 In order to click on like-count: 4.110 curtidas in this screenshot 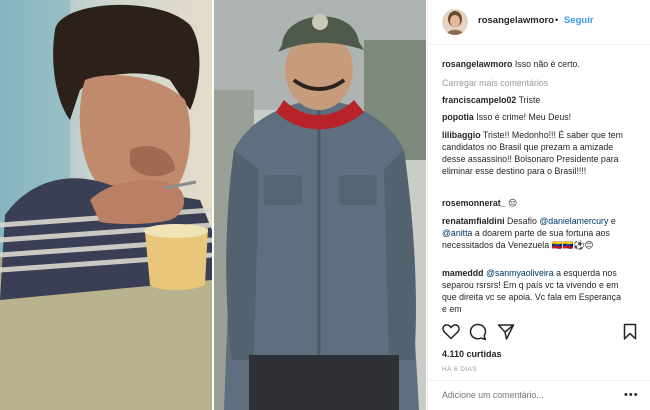, I will do `click(472, 354)`.